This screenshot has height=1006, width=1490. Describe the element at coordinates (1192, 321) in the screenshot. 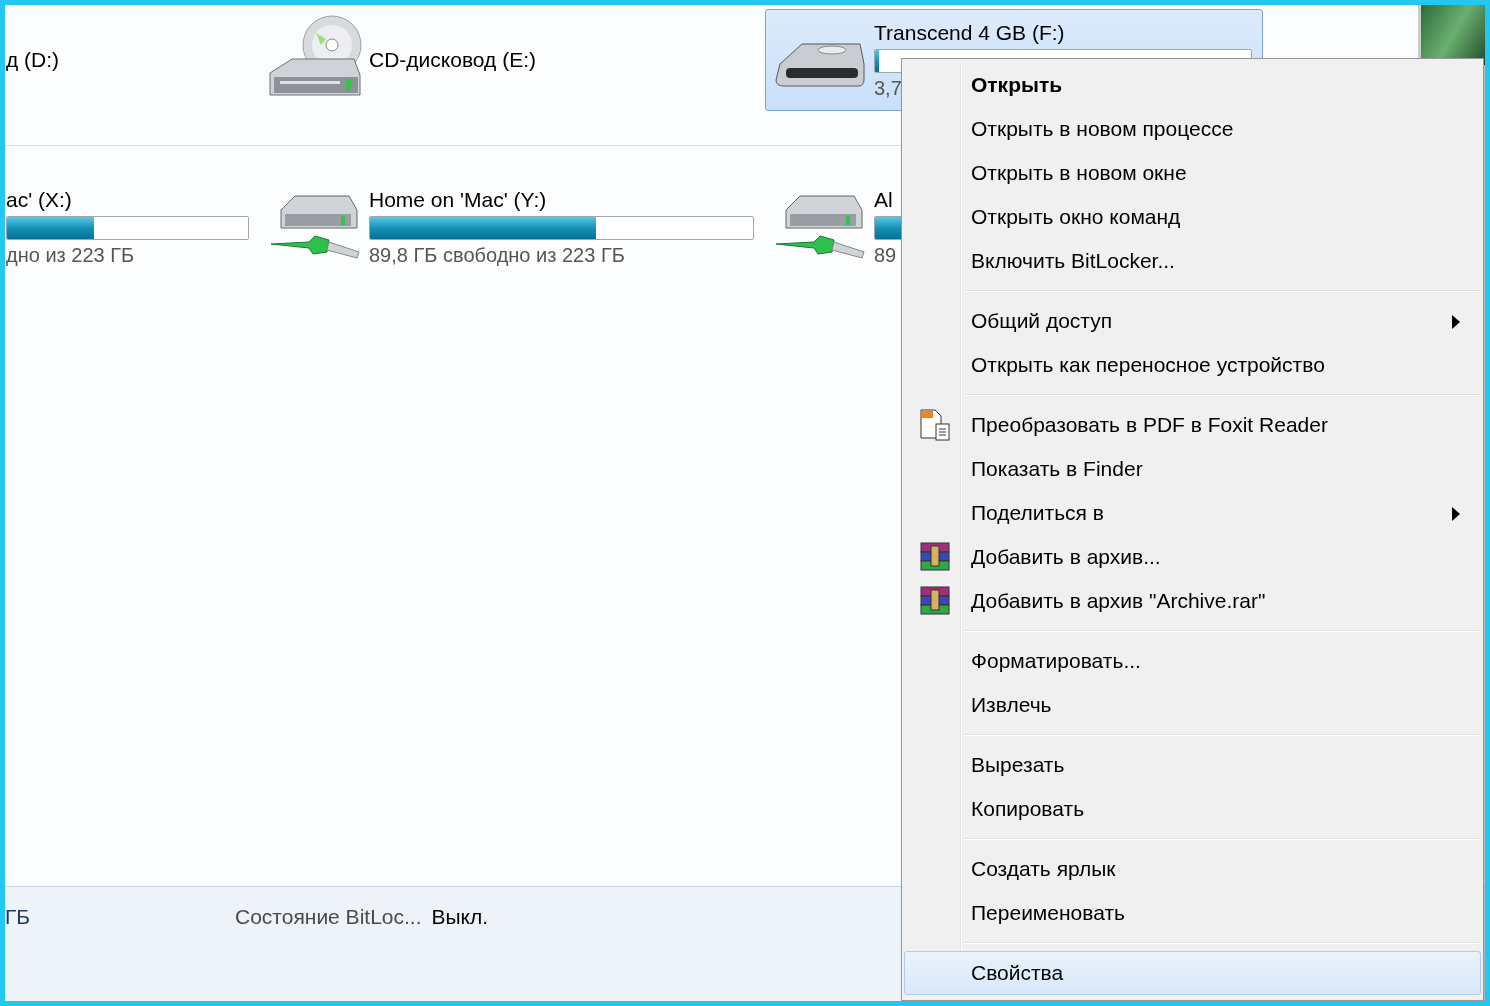

I see `menu-item: Общий доступ` at that location.